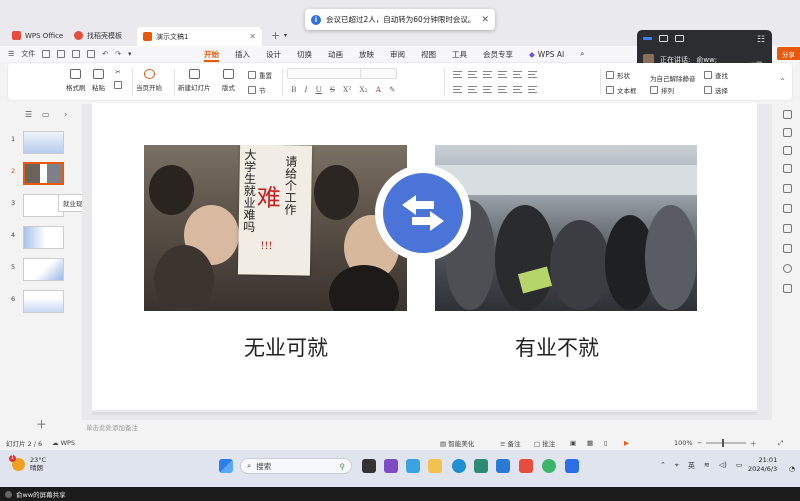  What do you see at coordinates (98, 80) in the screenshot?
I see `paste-button: 粘贴` at bounding box center [98, 80].